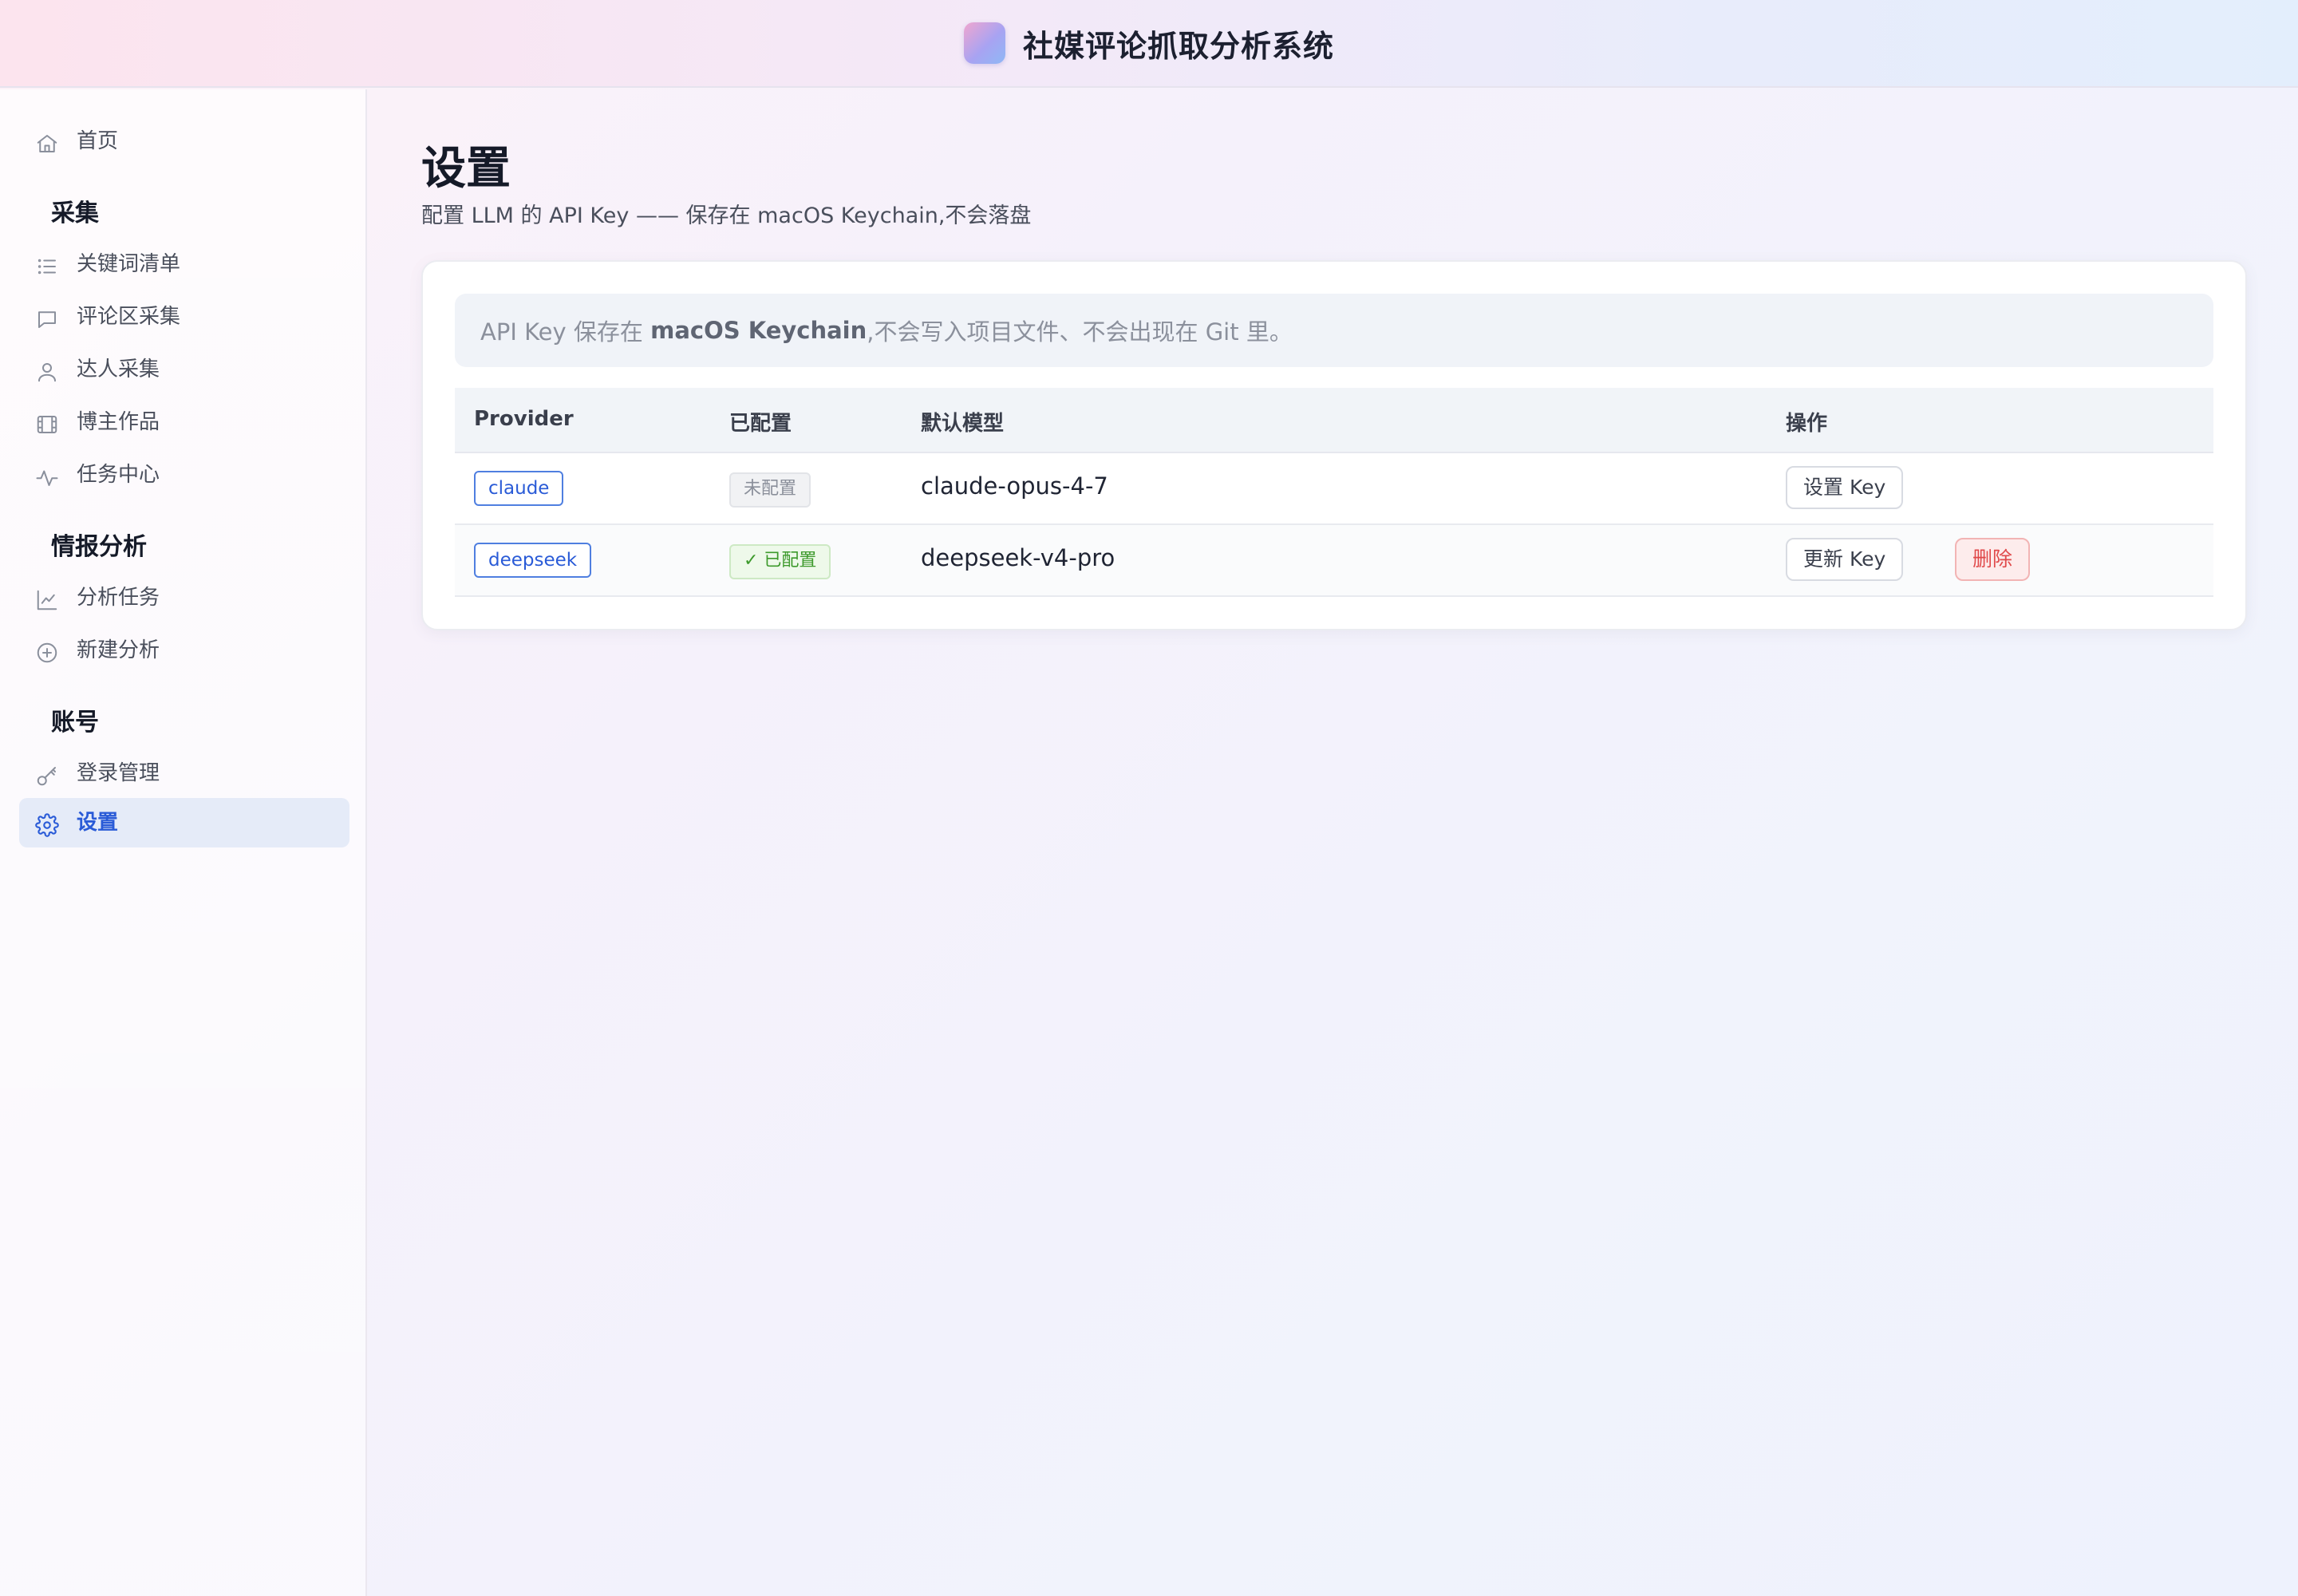  I want to click on header-default-model: 默认模型, so click(963, 424).